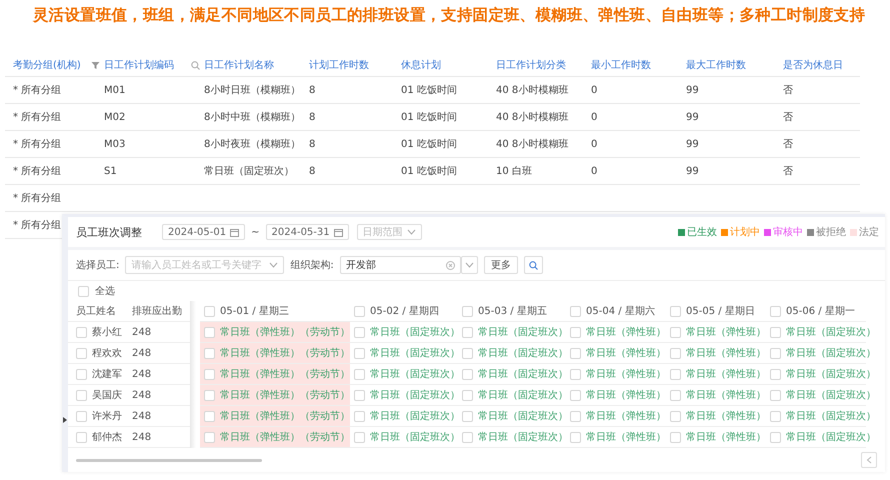  What do you see at coordinates (239, 65) in the screenshot?
I see `column-header: 日工作计划名称` at bounding box center [239, 65].